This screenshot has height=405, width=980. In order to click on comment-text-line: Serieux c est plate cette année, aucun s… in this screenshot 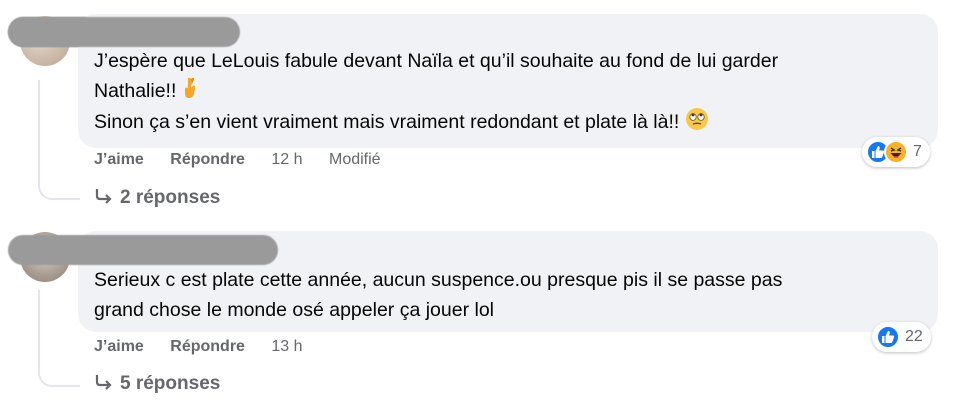, I will do `click(438, 280)`.